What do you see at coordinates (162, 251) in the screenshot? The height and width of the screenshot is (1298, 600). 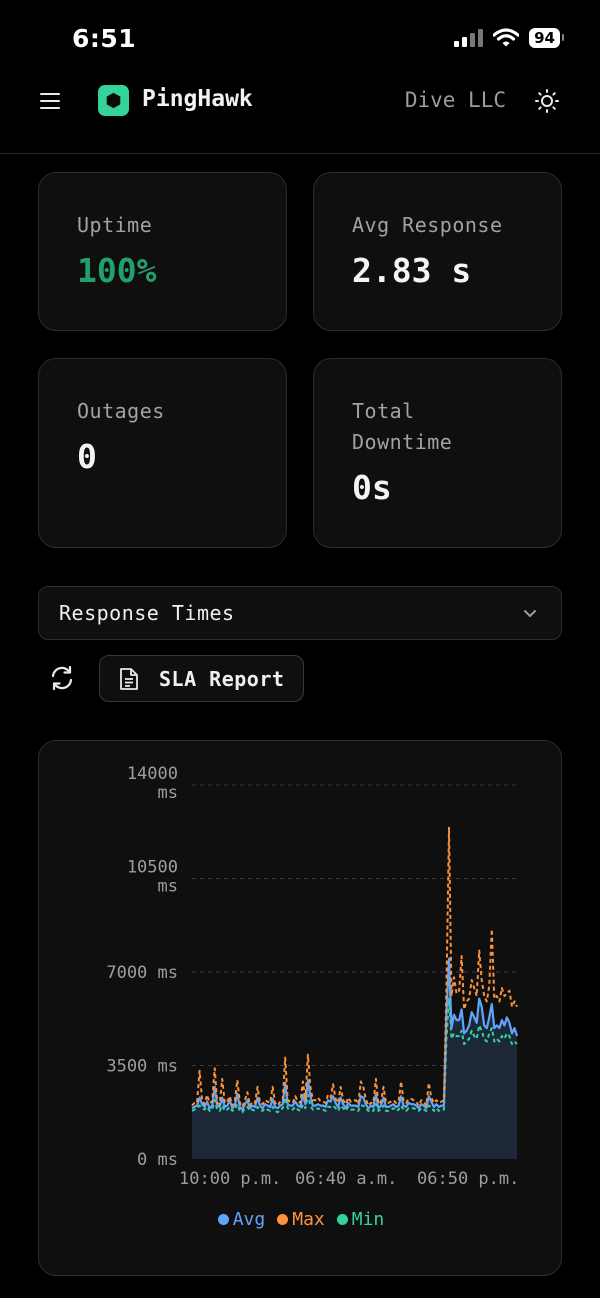 I see `uptime-card: Uptime 100%` at bounding box center [162, 251].